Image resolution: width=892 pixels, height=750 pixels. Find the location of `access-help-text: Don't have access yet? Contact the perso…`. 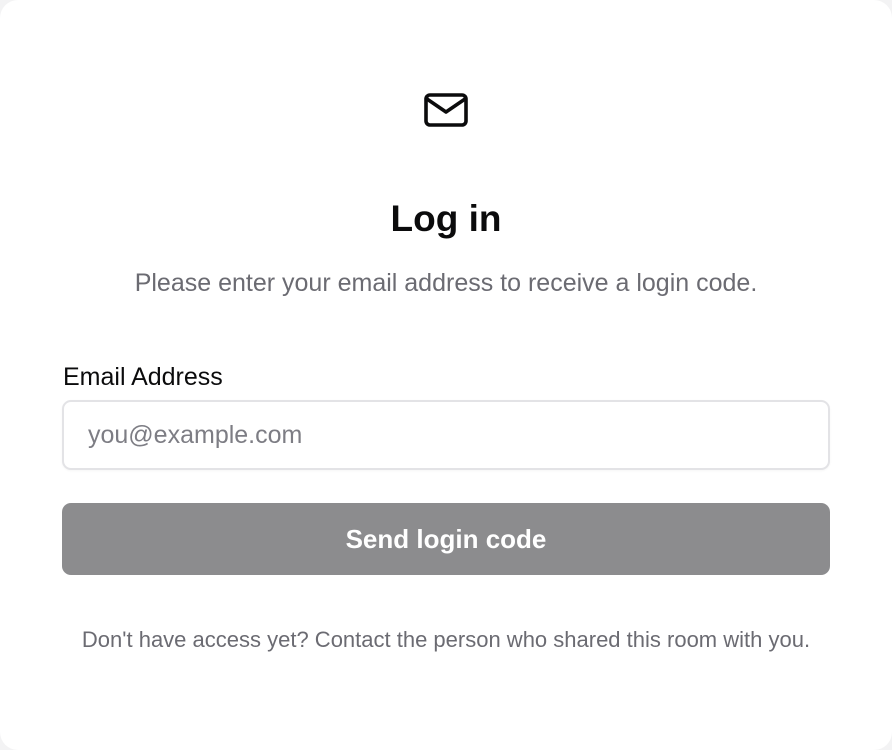

access-help-text: Don't have access yet? Contact the perso… is located at coordinates (446, 639).